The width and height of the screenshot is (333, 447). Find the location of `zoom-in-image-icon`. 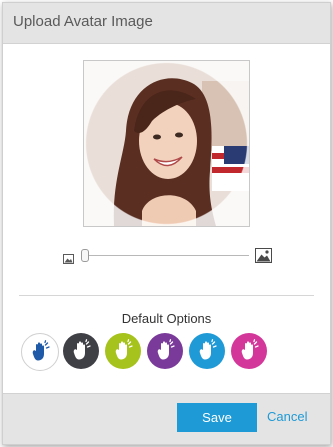

zoom-in-image-icon is located at coordinates (263, 258).